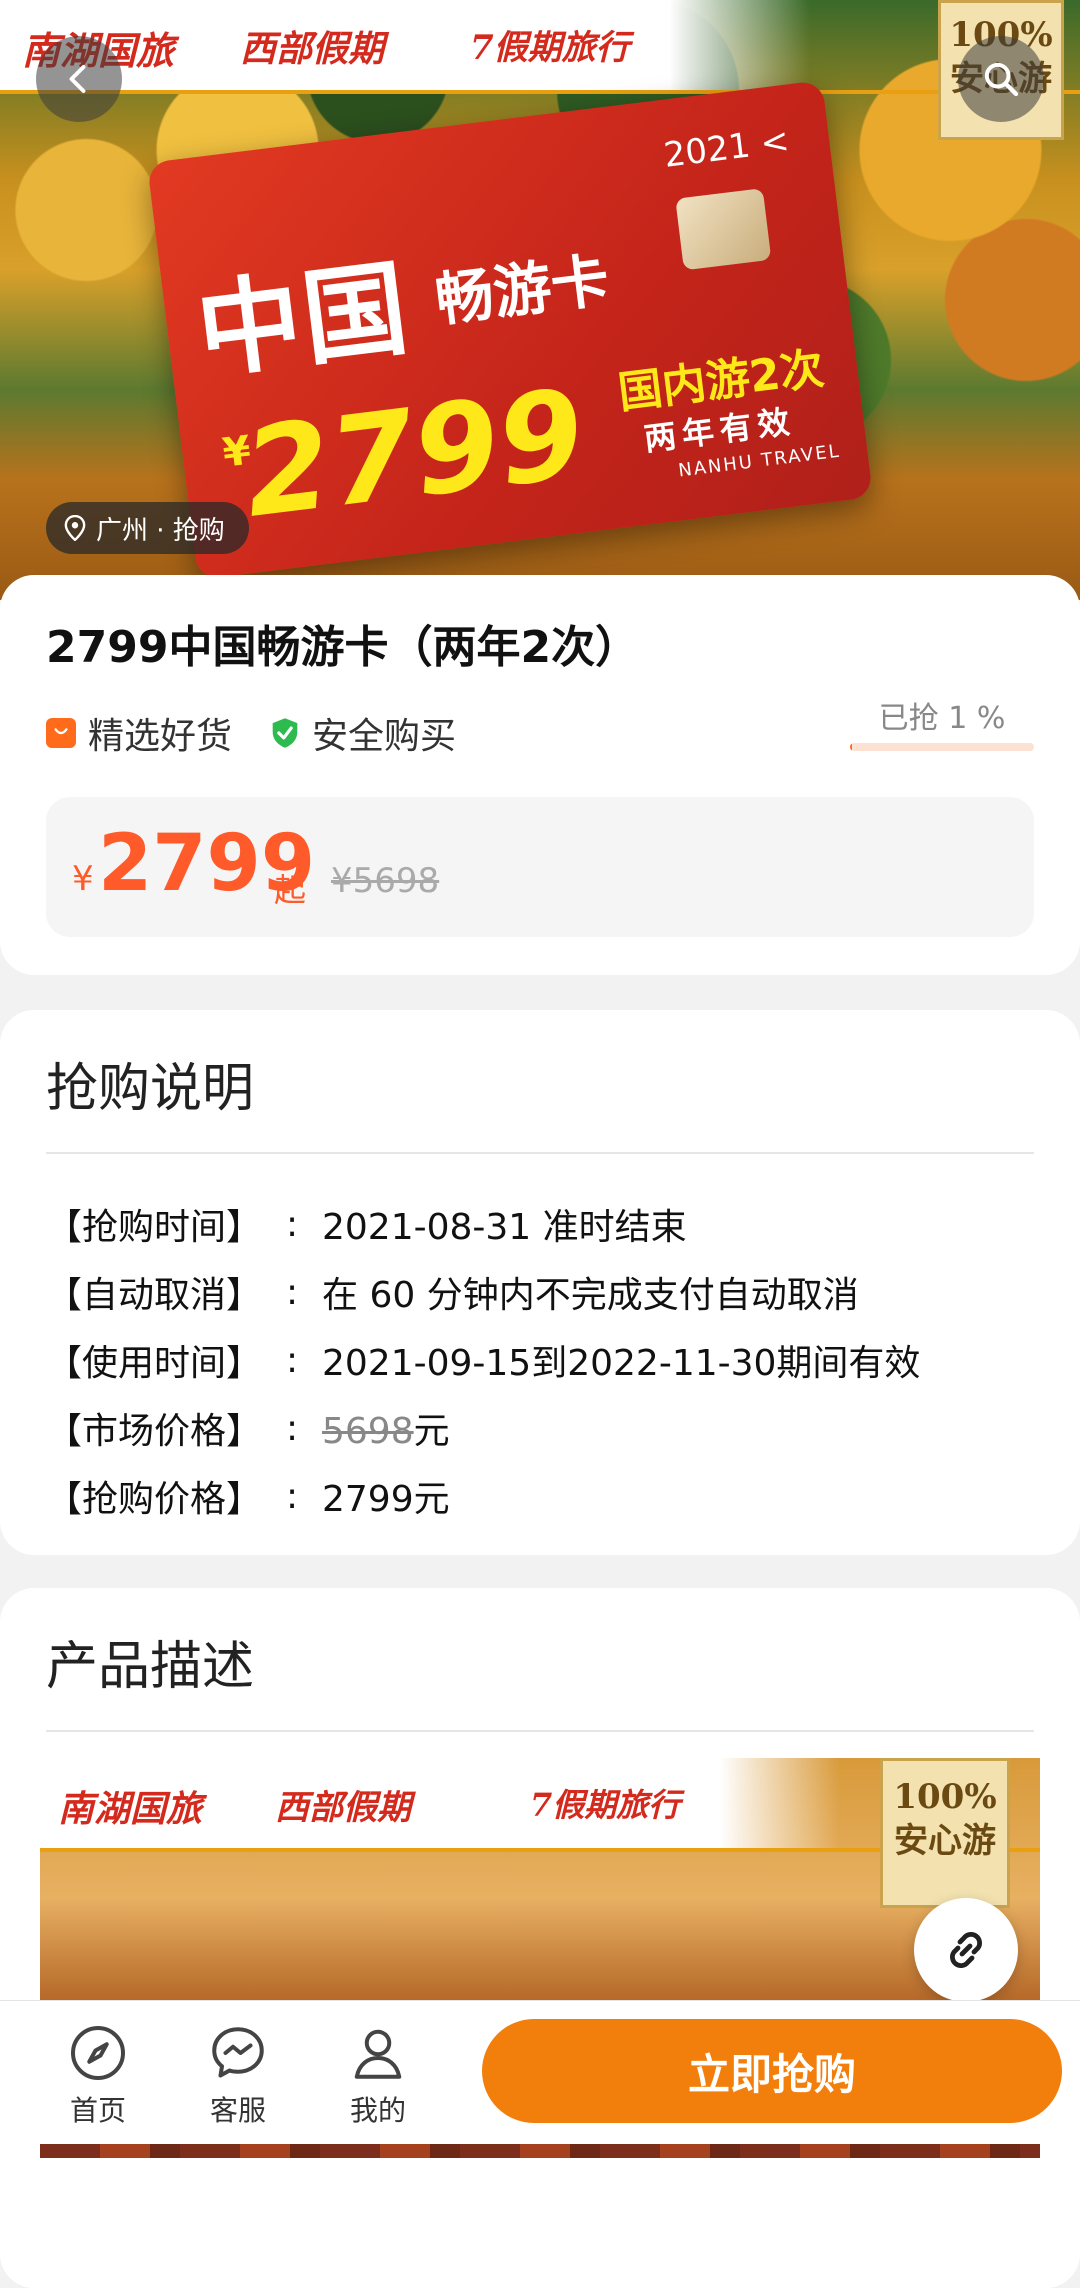 The height and width of the screenshot is (2288, 1080). What do you see at coordinates (590, 1295) in the screenshot?
I see `info-value: 在 60 分钟内不完成支付自动取消` at bounding box center [590, 1295].